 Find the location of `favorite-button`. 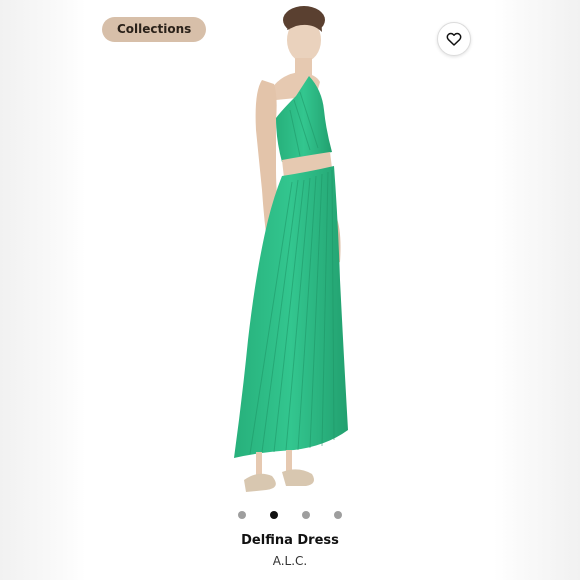

favorite-button is located at coordinates (454, 39).